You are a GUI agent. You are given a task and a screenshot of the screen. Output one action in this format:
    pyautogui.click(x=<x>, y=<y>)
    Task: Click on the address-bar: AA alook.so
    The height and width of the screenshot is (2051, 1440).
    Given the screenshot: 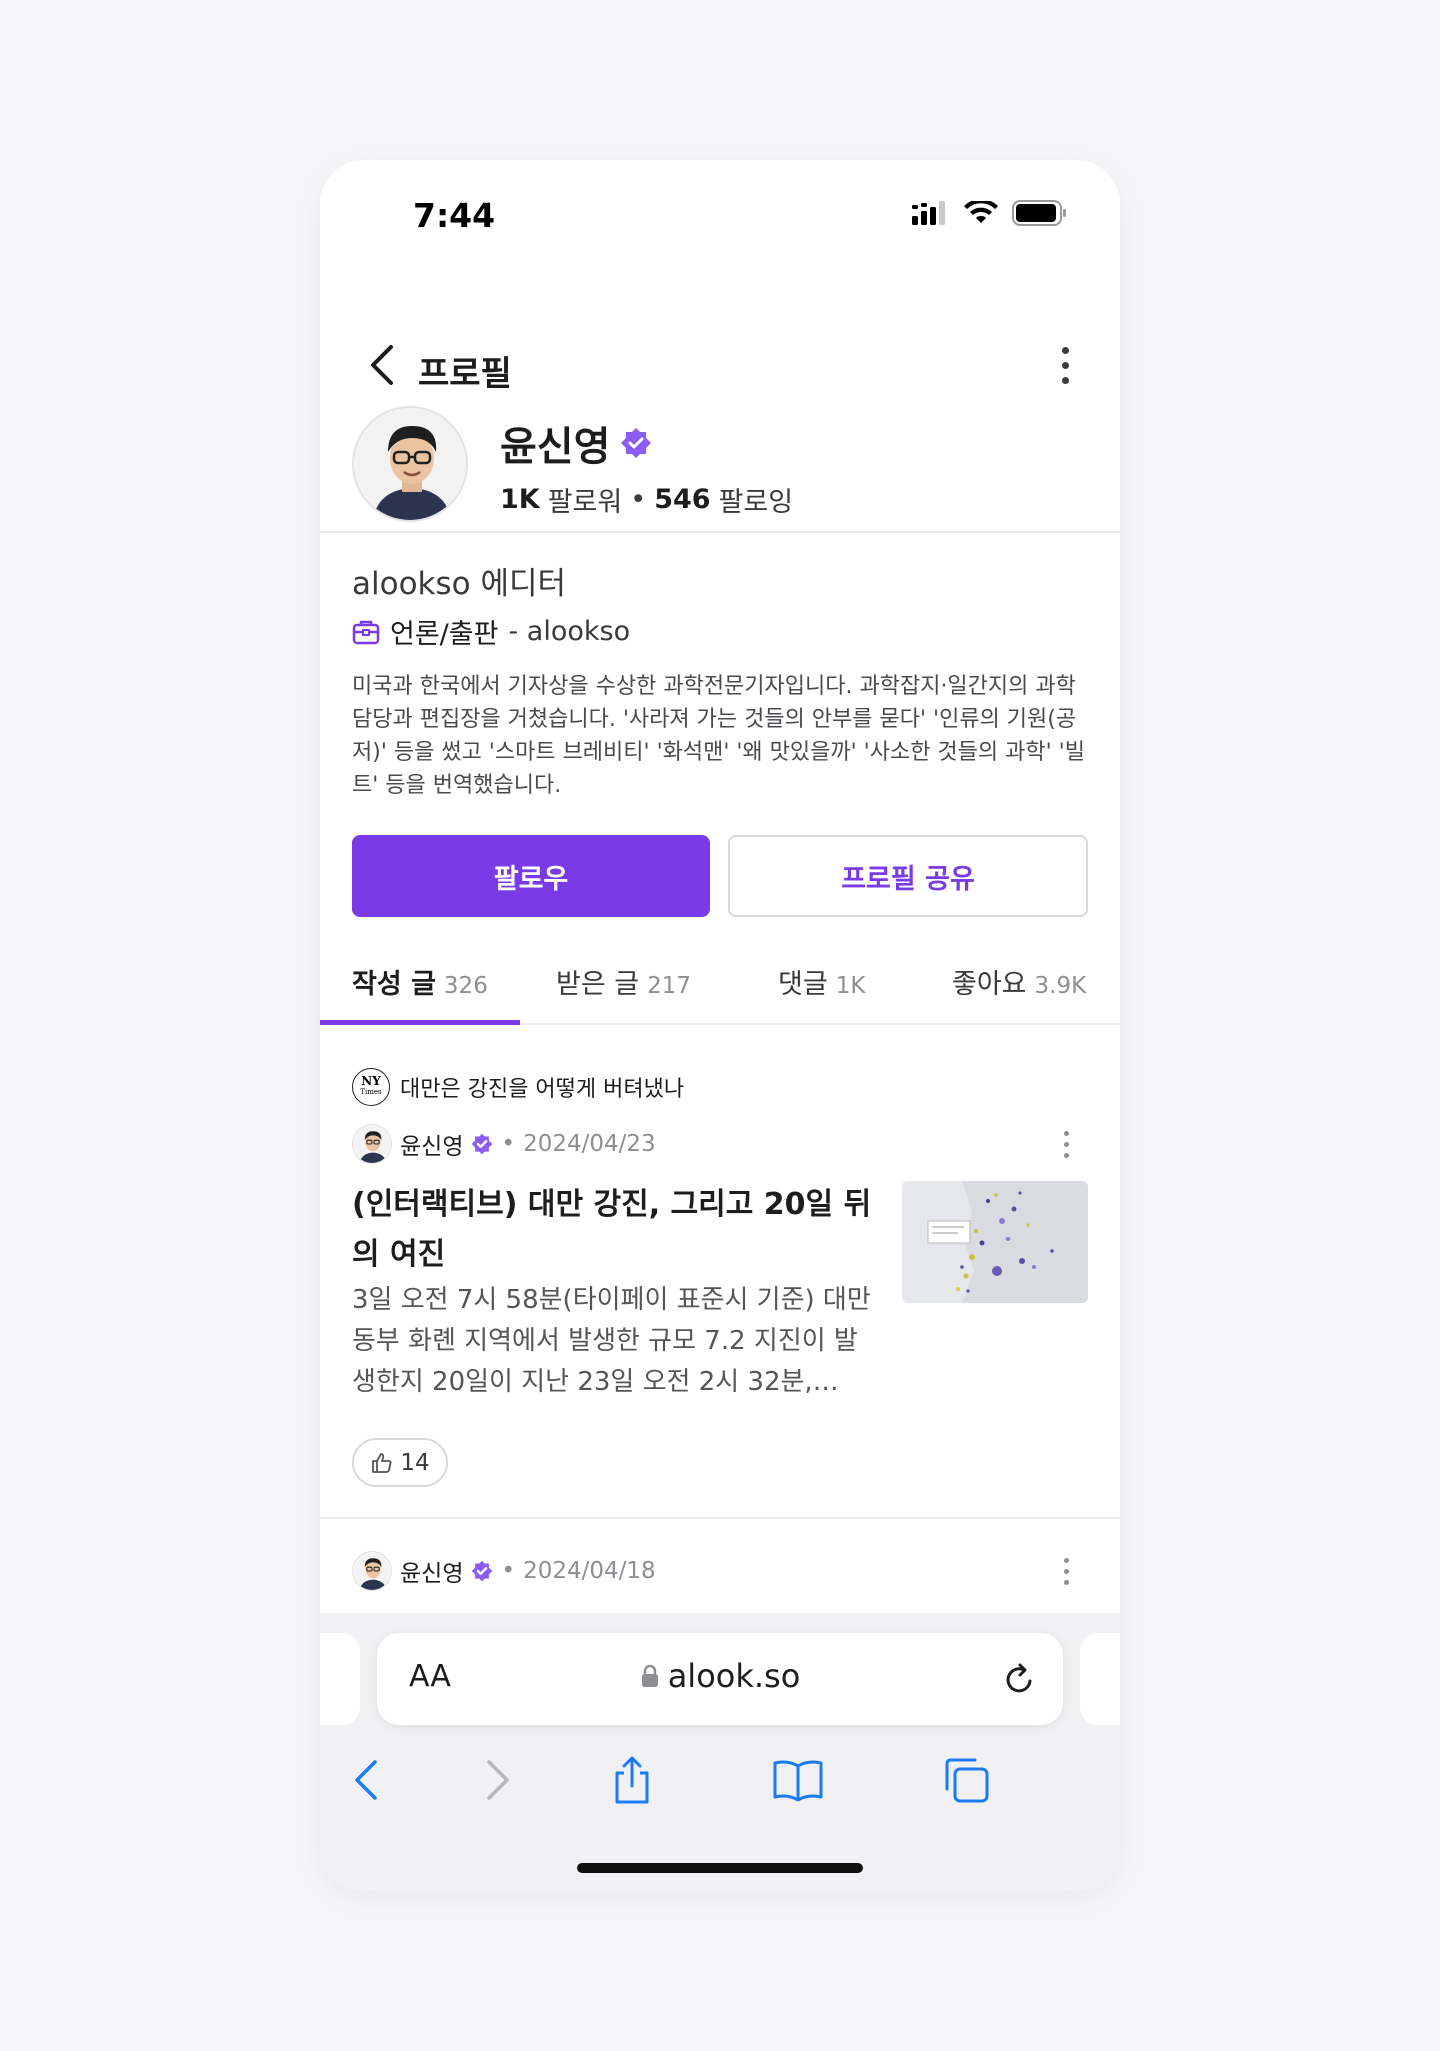 What is the action you would take?
    pyautogui.click(x=720, y=1679)
    